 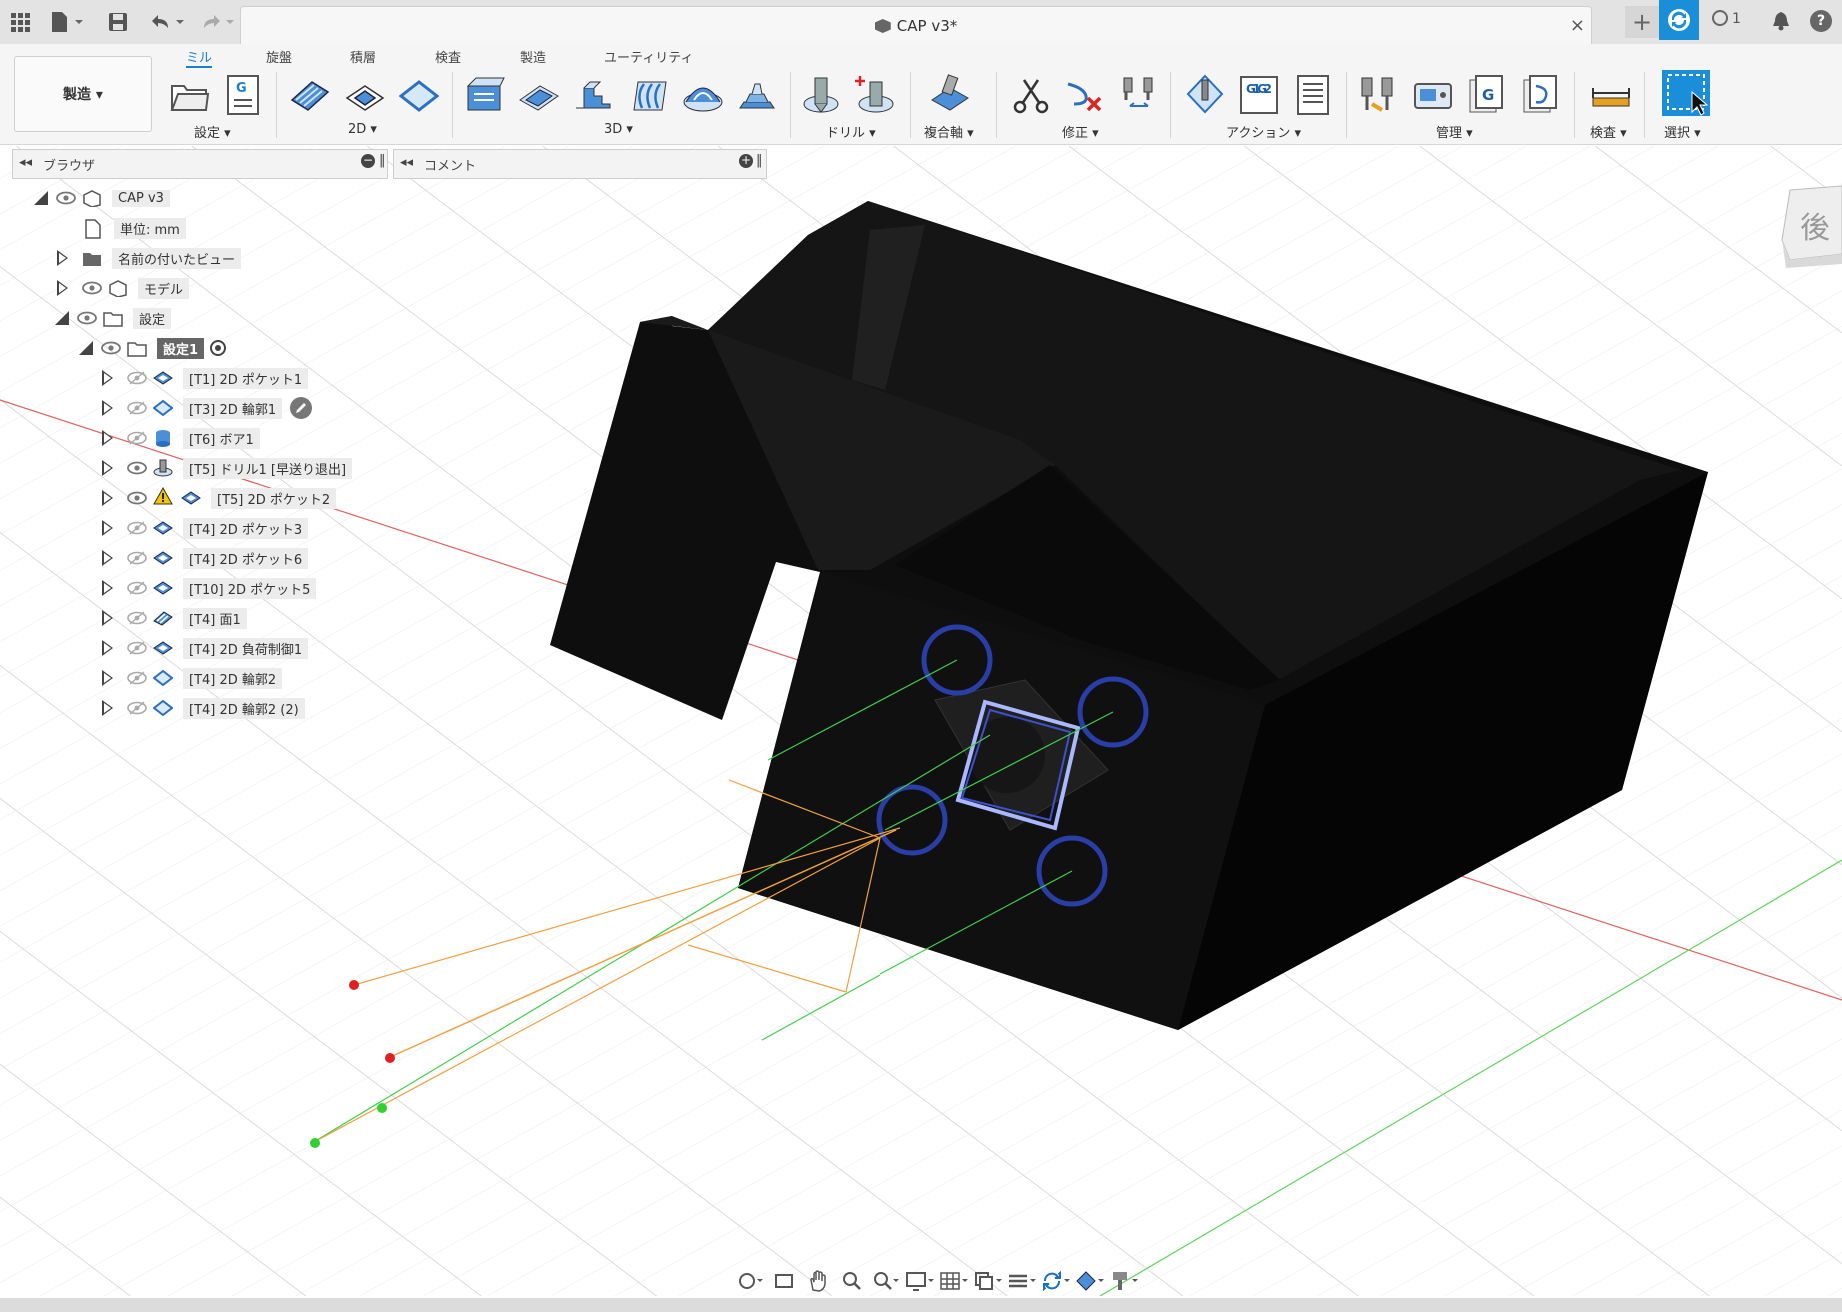 I want to click on viewports-icon, so click(x=988, y=1281).